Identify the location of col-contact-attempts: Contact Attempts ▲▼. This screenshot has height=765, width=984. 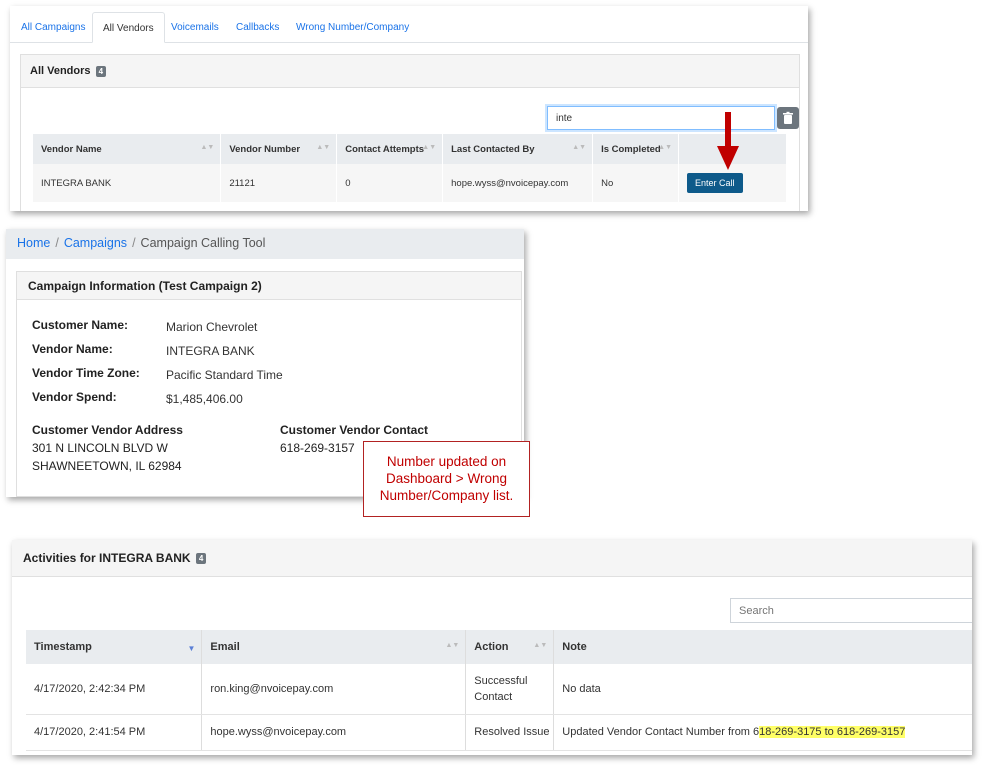
(390, 149).